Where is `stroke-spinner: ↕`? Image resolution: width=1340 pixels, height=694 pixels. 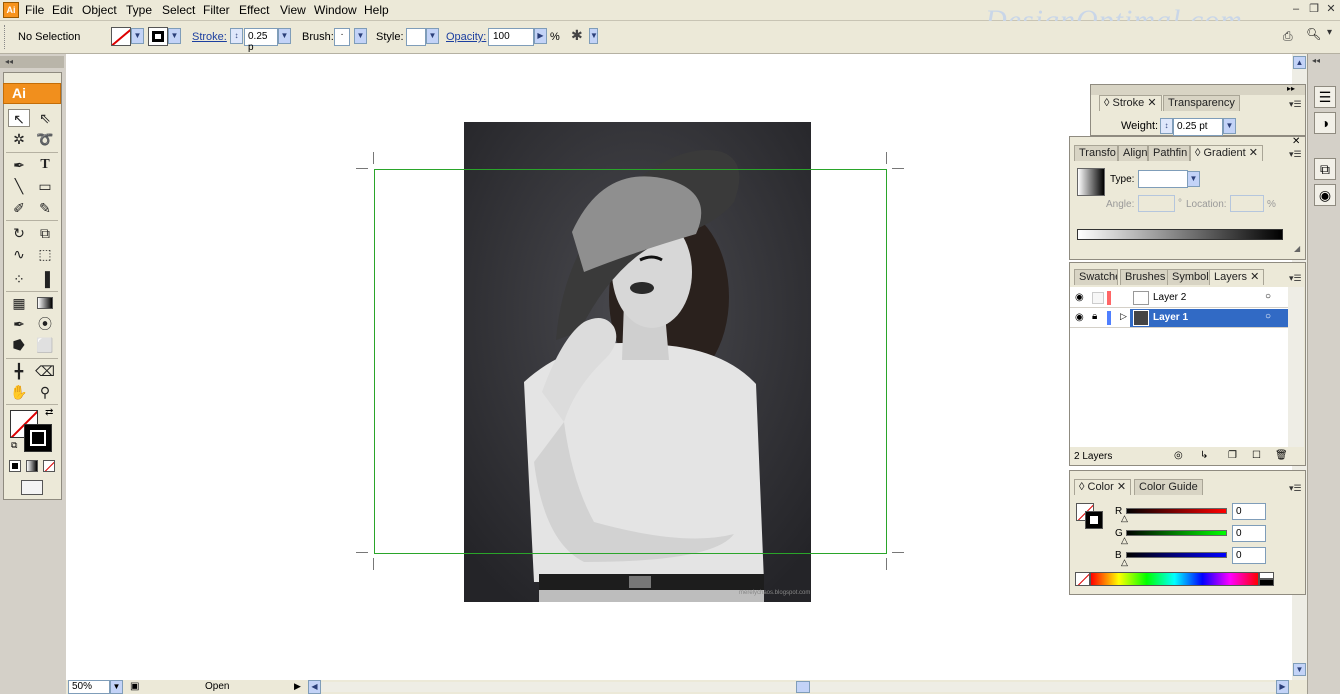 stroke-spinner: ↕ is located at coordinates (236, 36).